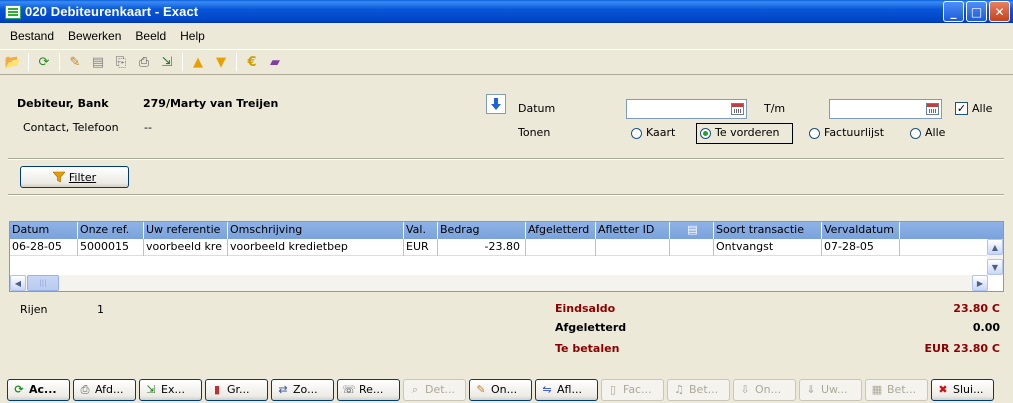  Describe the element at coordinates (44, 62) in the screenshot. I see `refresh-icon: ⟳` at that location.